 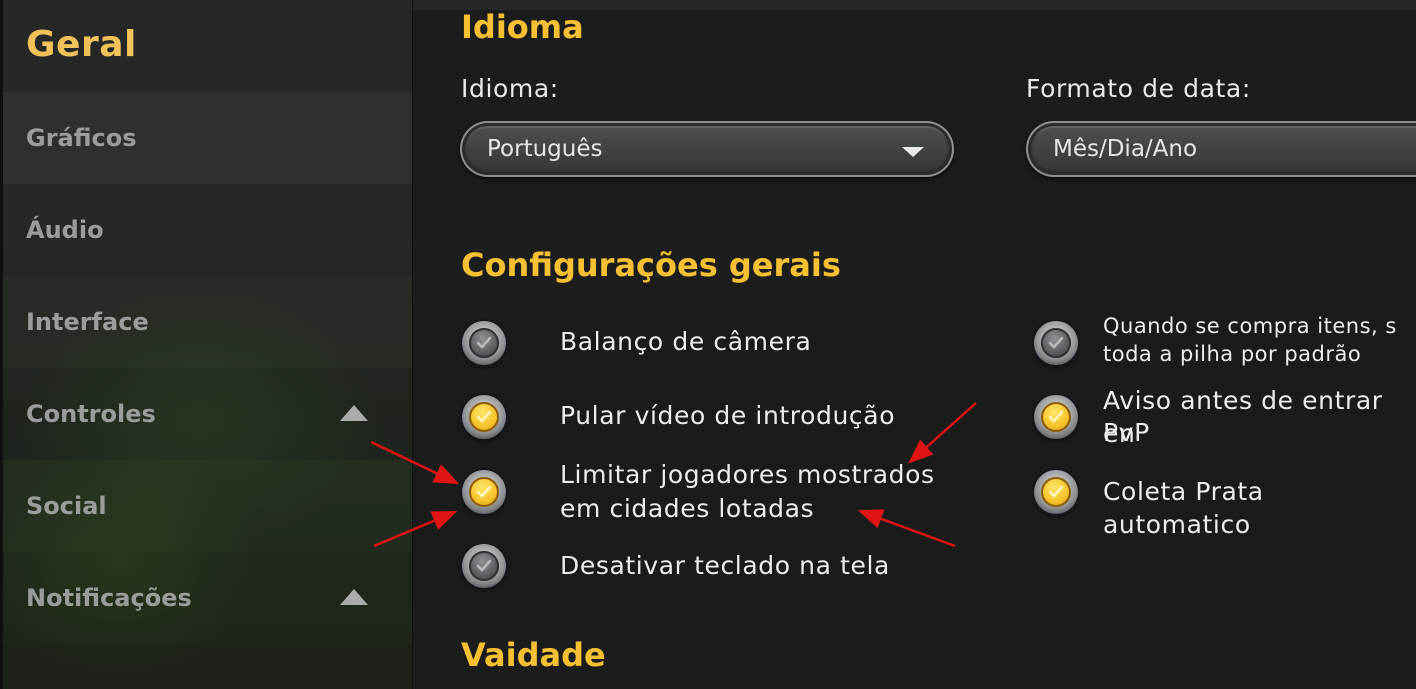 What do you see at coordinates (673, 475) in the screenshot?
I see `annotation-arrows` at bounding box center [673, 475].